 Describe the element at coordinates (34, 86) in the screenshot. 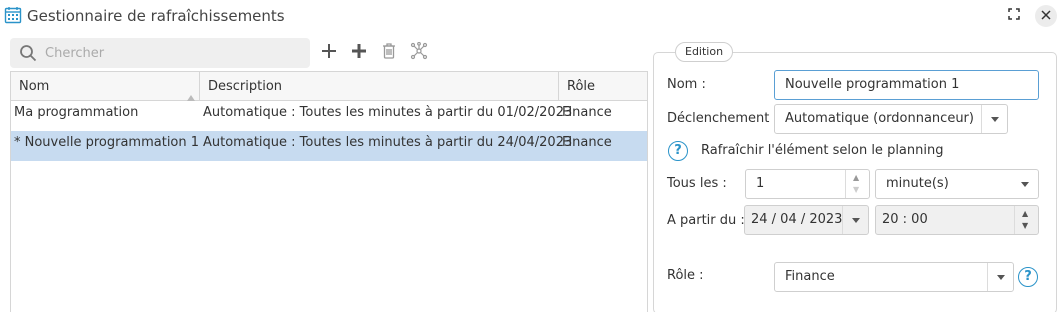

I see `column-header-label: Nom` at that location.